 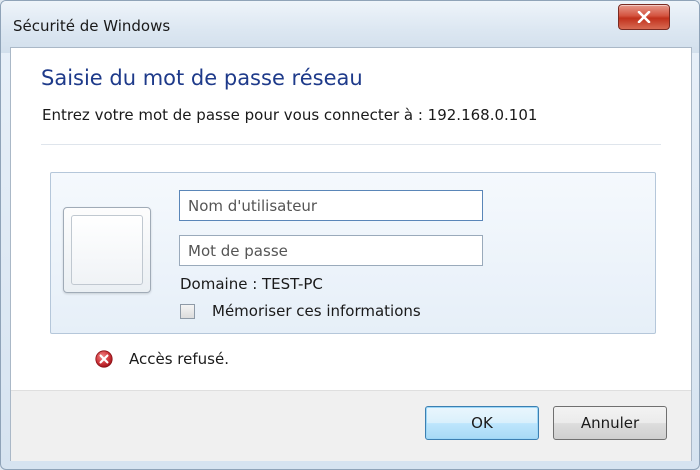 I want to click on error-message-row: Accès refusé., so click(x=162, y=359).